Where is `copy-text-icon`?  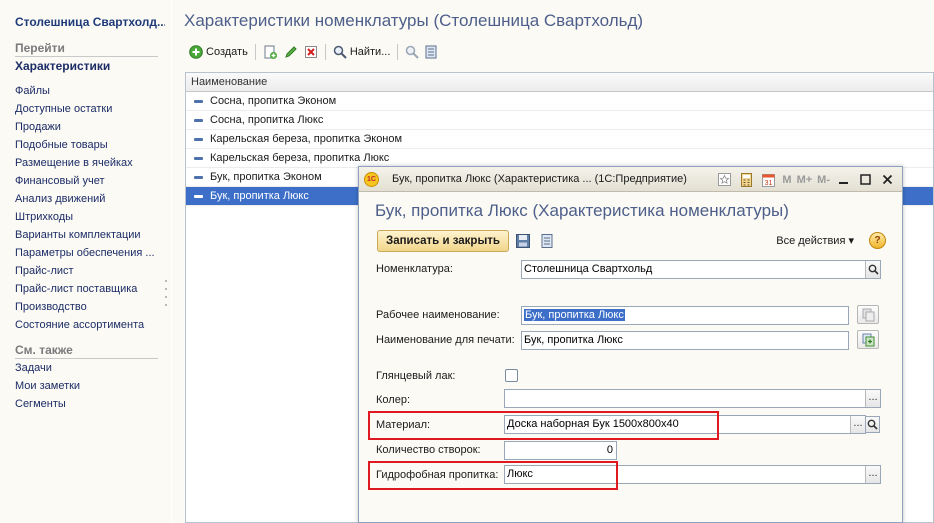 copy-text-icon is located at coordinates (868, 315).